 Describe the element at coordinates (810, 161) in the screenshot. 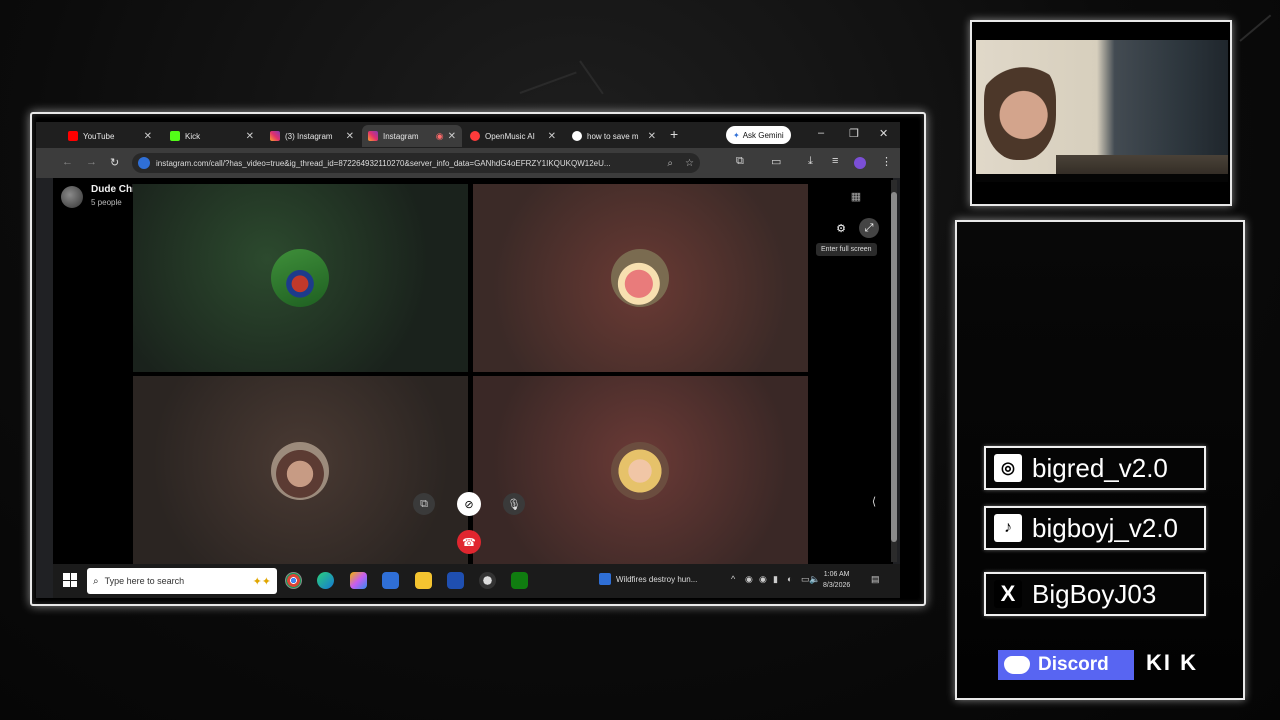

I see `download-icon: ⤓` at that location.